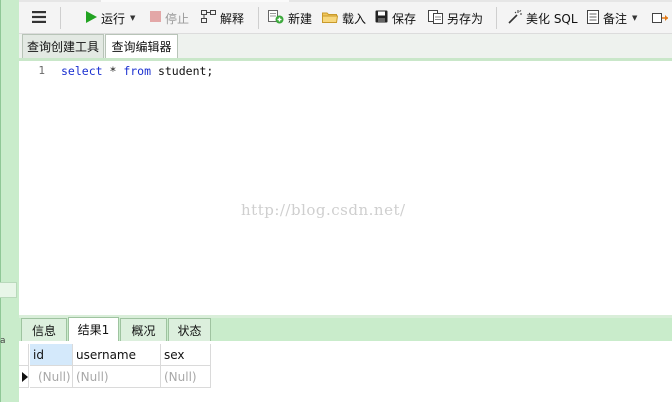 The image size is (672, 402). What do you see at coordinates (113, 71) in the screenshot?
I see `sql-text: *` at bounding box center [113, 71].